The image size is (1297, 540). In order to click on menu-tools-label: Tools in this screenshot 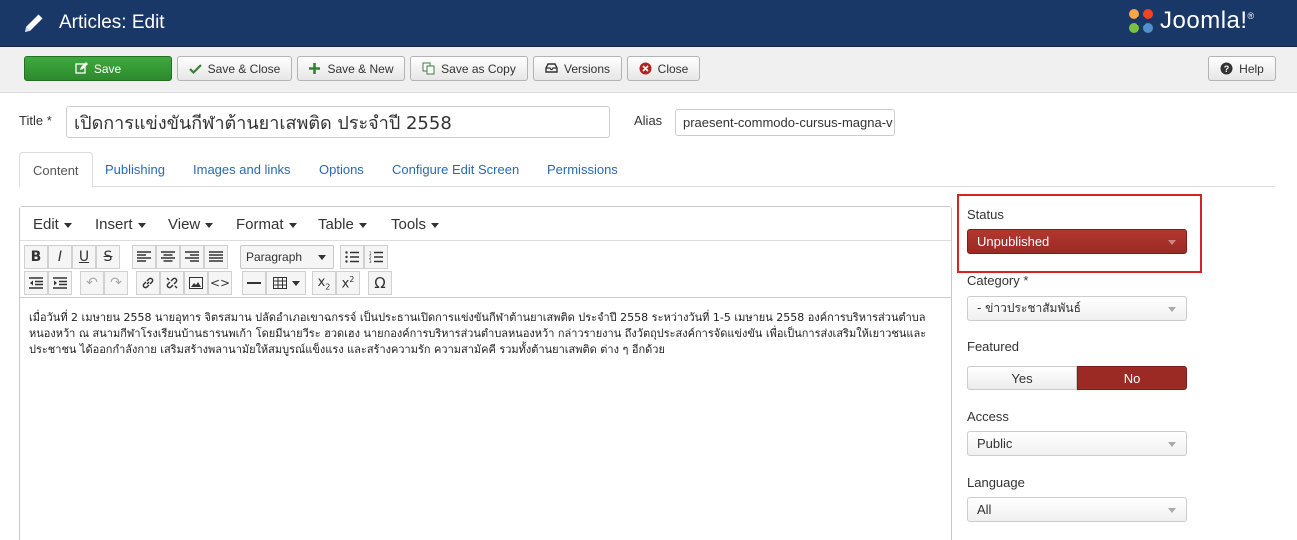, I will do `click(409, 224)`.